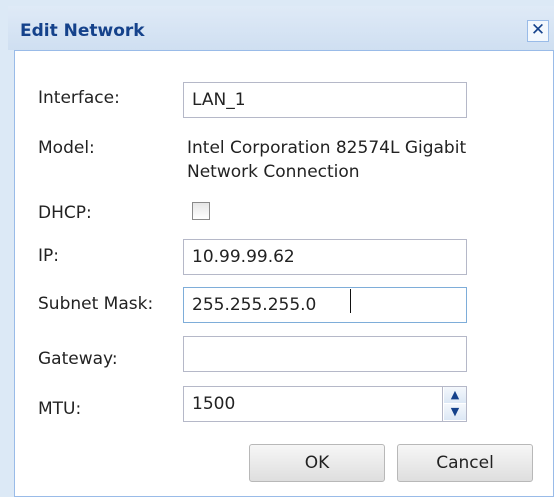 The image size is (554, 497). I want to click on model-value-line1: Intel Corporation 82574L Gigabit, so click(327, 148).